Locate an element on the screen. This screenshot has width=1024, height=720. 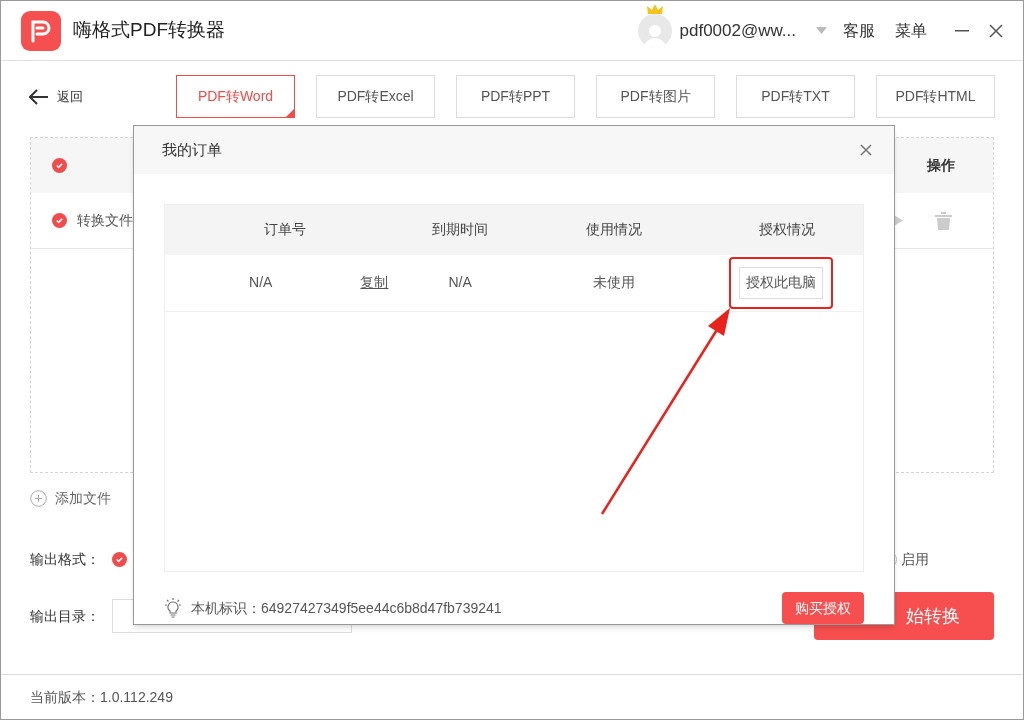
table-cell-text: 未使用 is located at coordinates (613, 283).